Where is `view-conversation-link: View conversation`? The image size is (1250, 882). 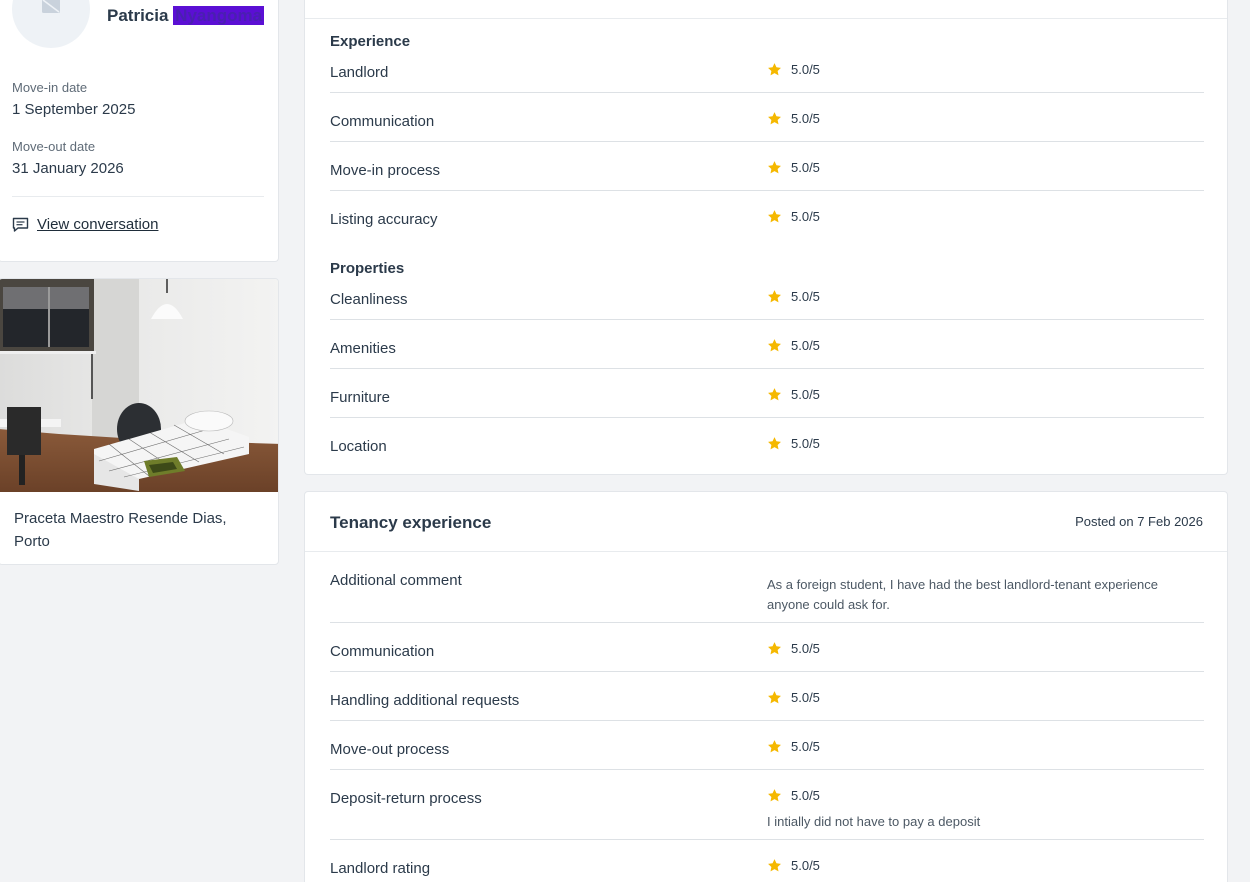
view-conversation-link: View conversation is located at coordinates (85, 224).